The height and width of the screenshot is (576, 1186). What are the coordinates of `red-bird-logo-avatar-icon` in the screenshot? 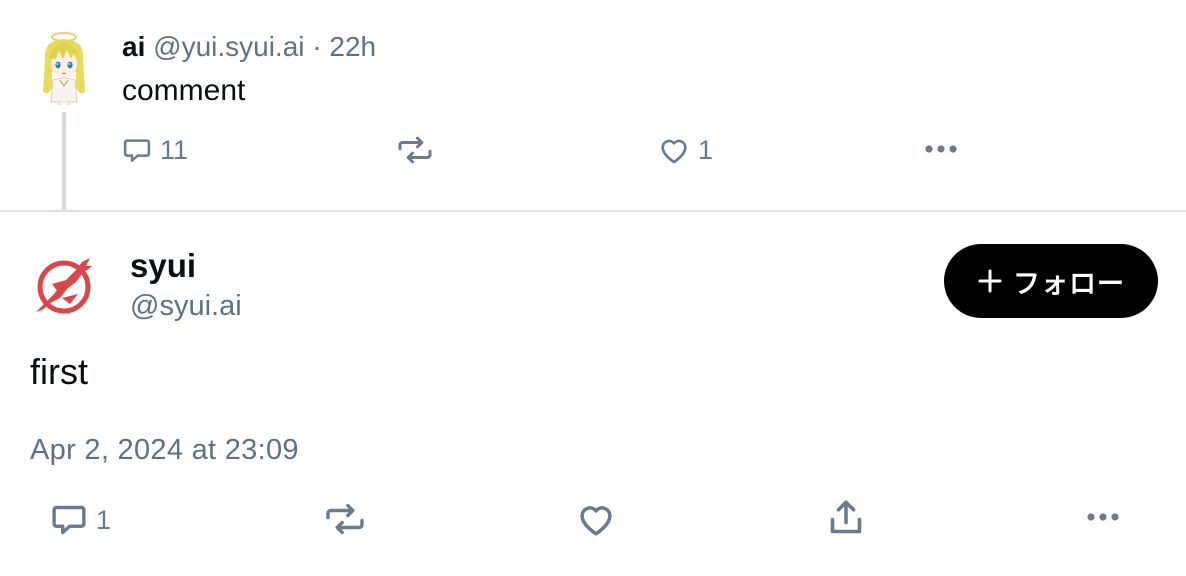 It's located at (64, 286).